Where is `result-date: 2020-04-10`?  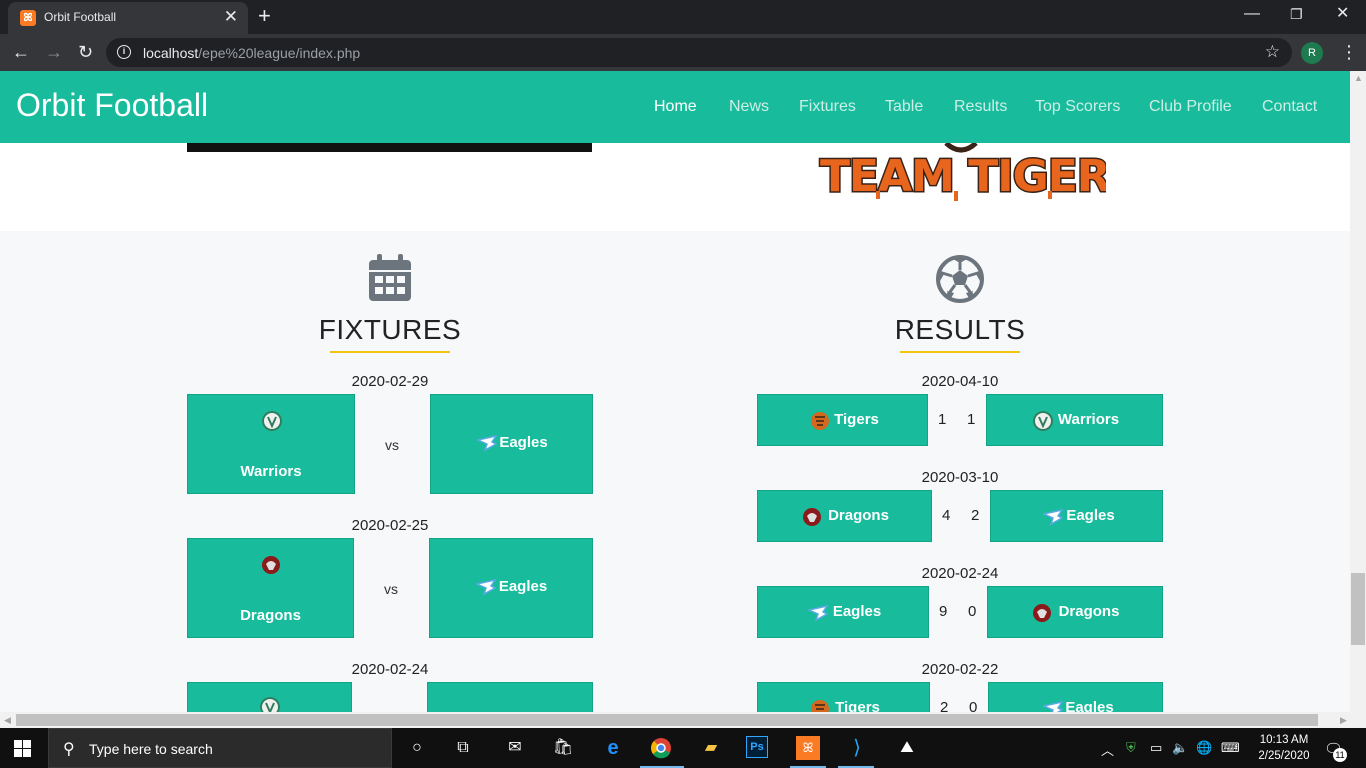 result-date: 2020-04-10 is located at coordinates (960, 381).